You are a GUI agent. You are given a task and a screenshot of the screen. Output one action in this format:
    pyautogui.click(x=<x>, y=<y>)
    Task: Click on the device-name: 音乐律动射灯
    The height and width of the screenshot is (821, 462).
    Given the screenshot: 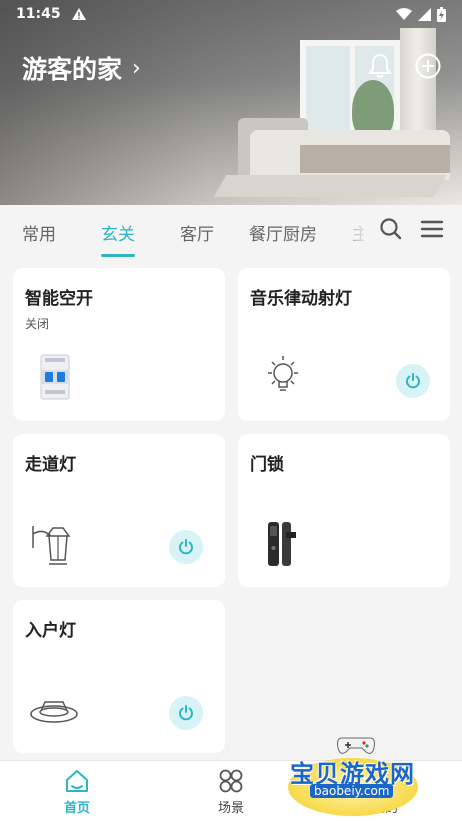 What is the action you would take?
    pyautogui.click(x=301, y=299)
    